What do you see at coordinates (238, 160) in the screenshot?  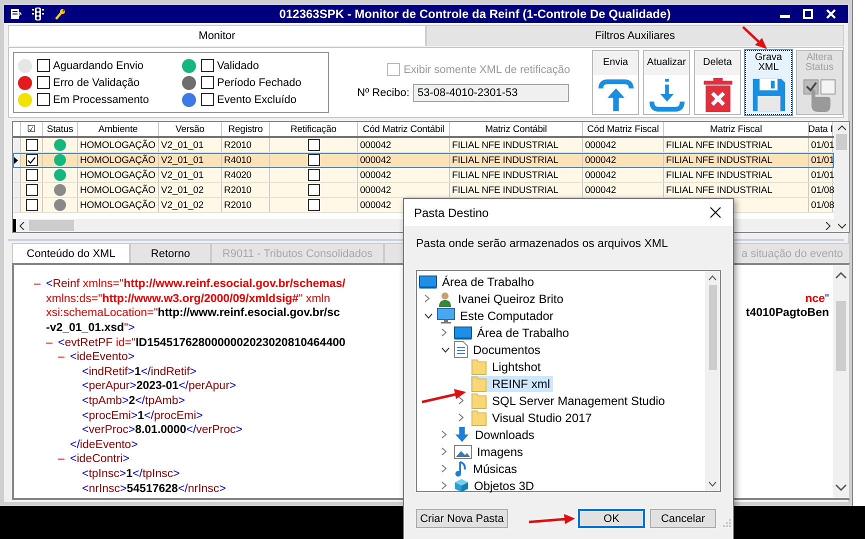 I see `table-cell: R4010` at bounding box center [238, 160].